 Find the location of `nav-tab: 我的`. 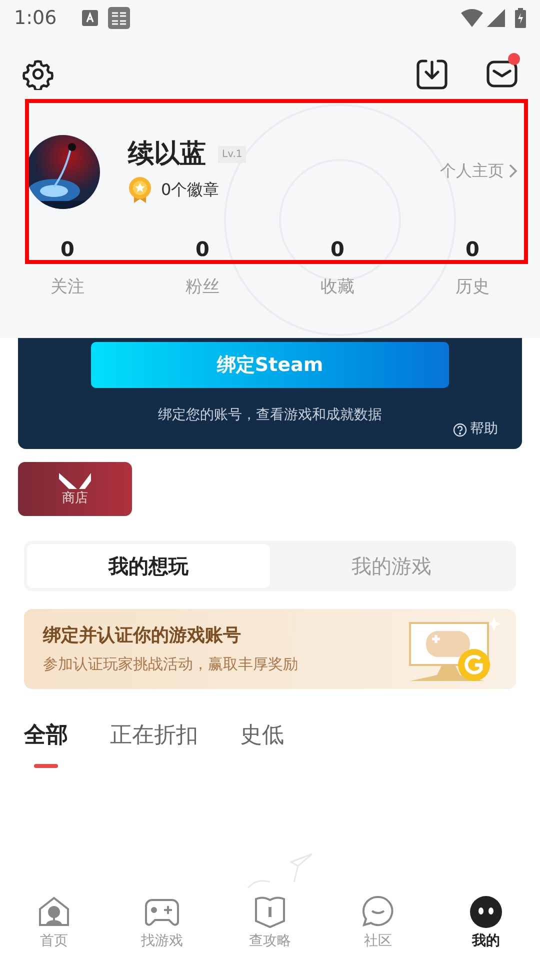

nav-tab: 我的 is located at coordinates (486, 923).